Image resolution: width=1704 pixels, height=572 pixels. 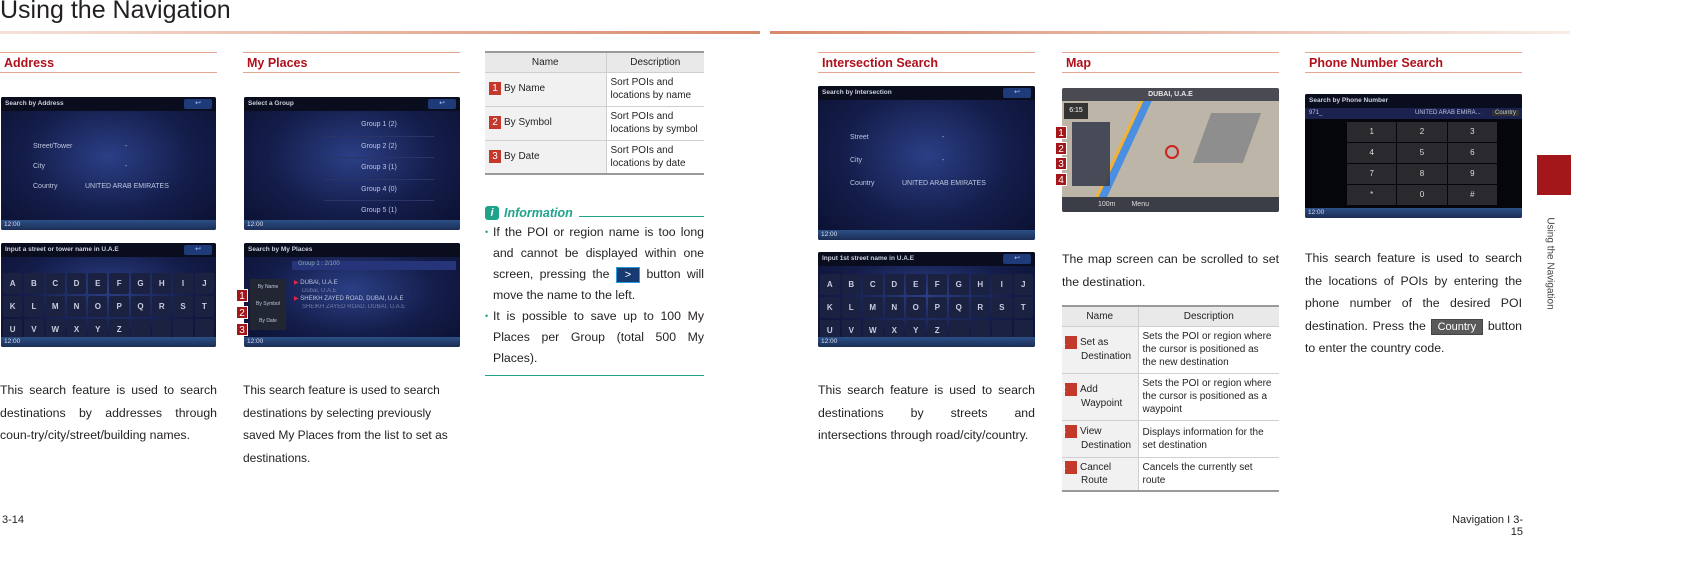 I want to click on phone-input: 971_ UNITED ARAB EMIRA... Country, so click(x=1413, y=113).